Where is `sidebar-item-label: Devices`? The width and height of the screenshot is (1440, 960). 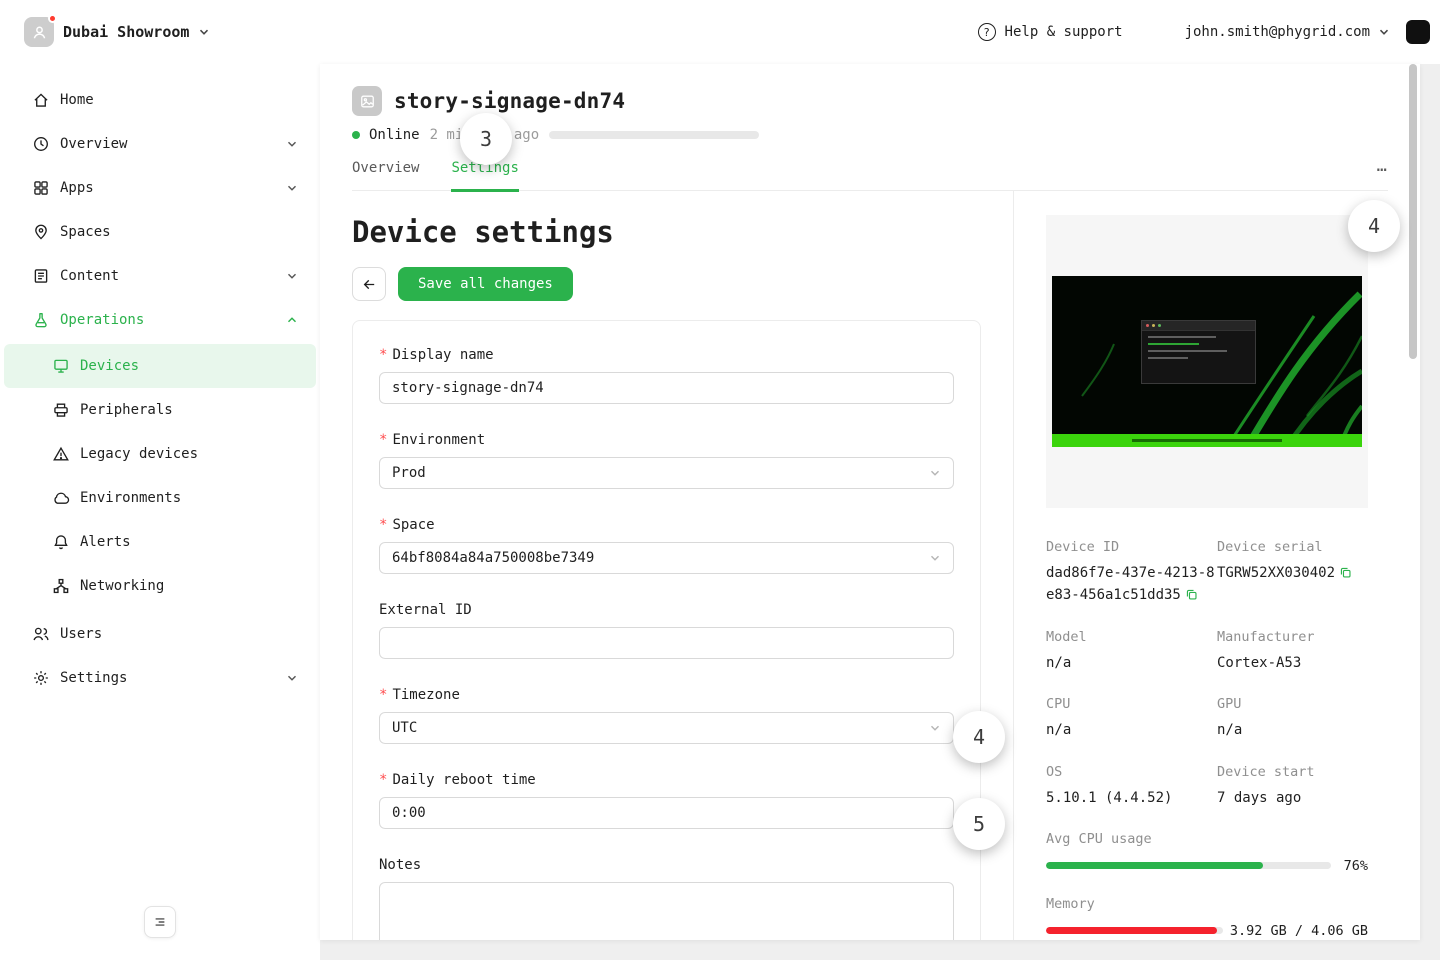 sidebar-item-label: Devices is located at coordinates (110, 366).